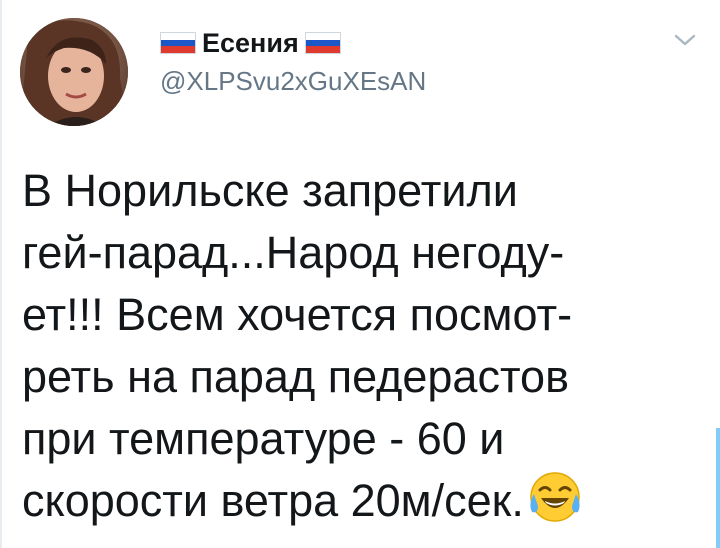 The height and width of the screenshot is (548, 720). Describe the element at coordinates (263, 438) in the screenshot. I see `tweet-line: при температуре - 60 и` at that location.